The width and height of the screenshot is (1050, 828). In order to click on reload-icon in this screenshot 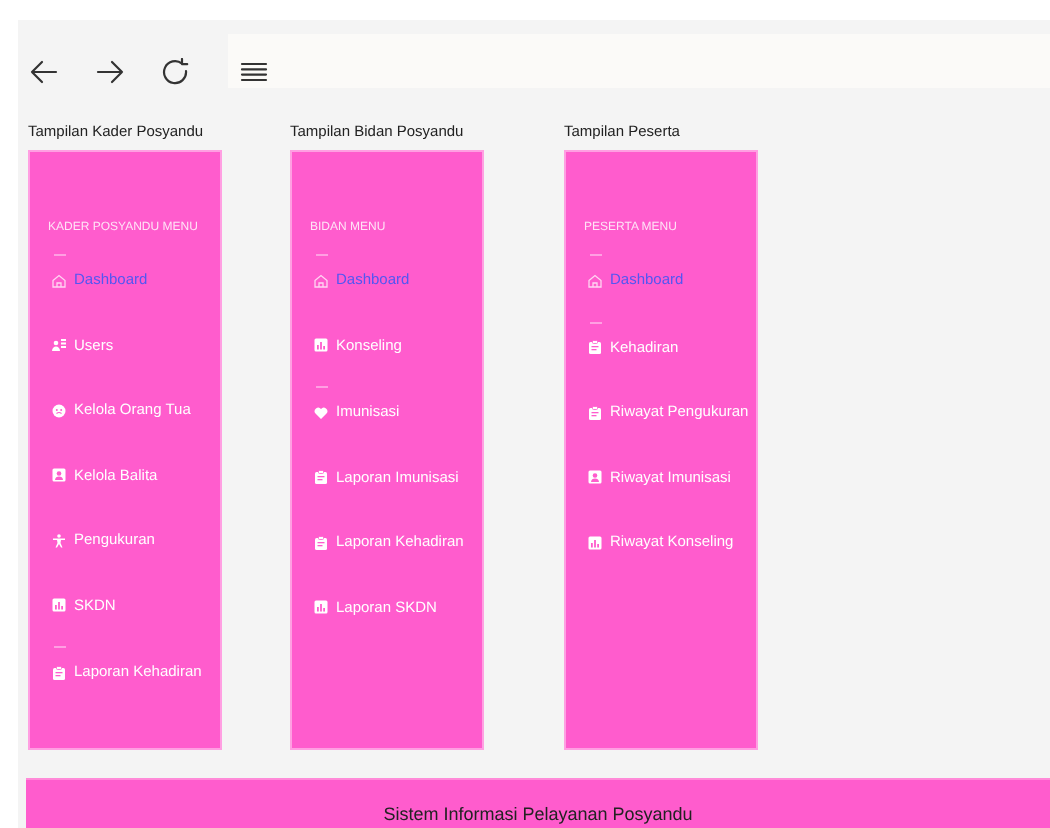, I will do `click(176, 72)`.